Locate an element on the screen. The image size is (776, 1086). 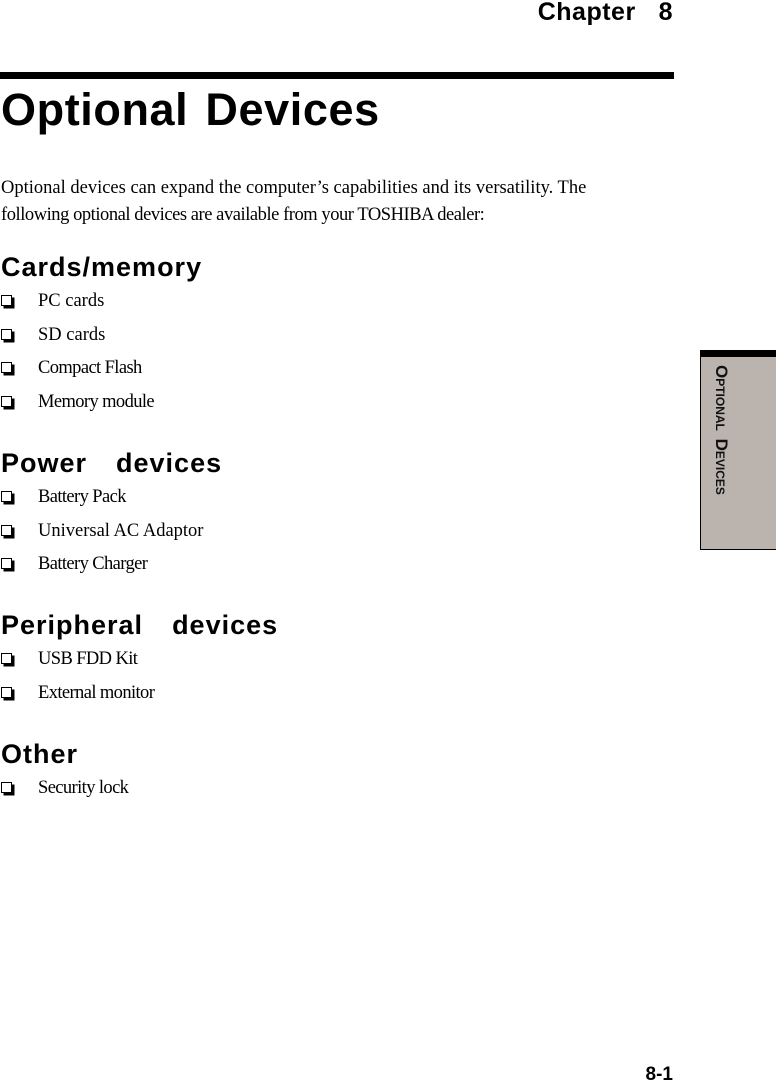
list-item: Universal AC Adaptor is located at coordinates (111, 532).